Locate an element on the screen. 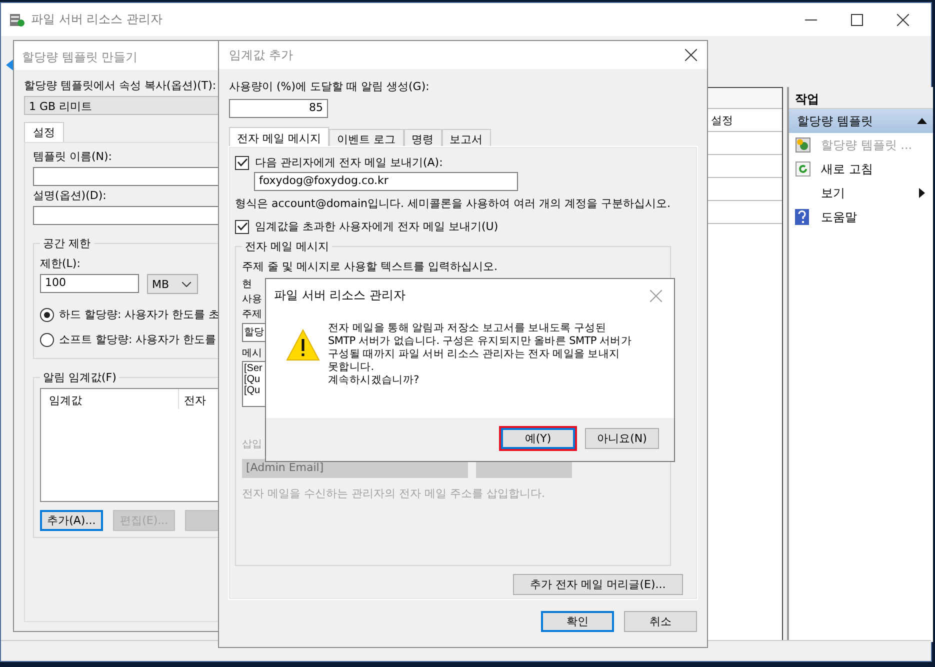  tab: 설정 is located at coordinates (44, 132).